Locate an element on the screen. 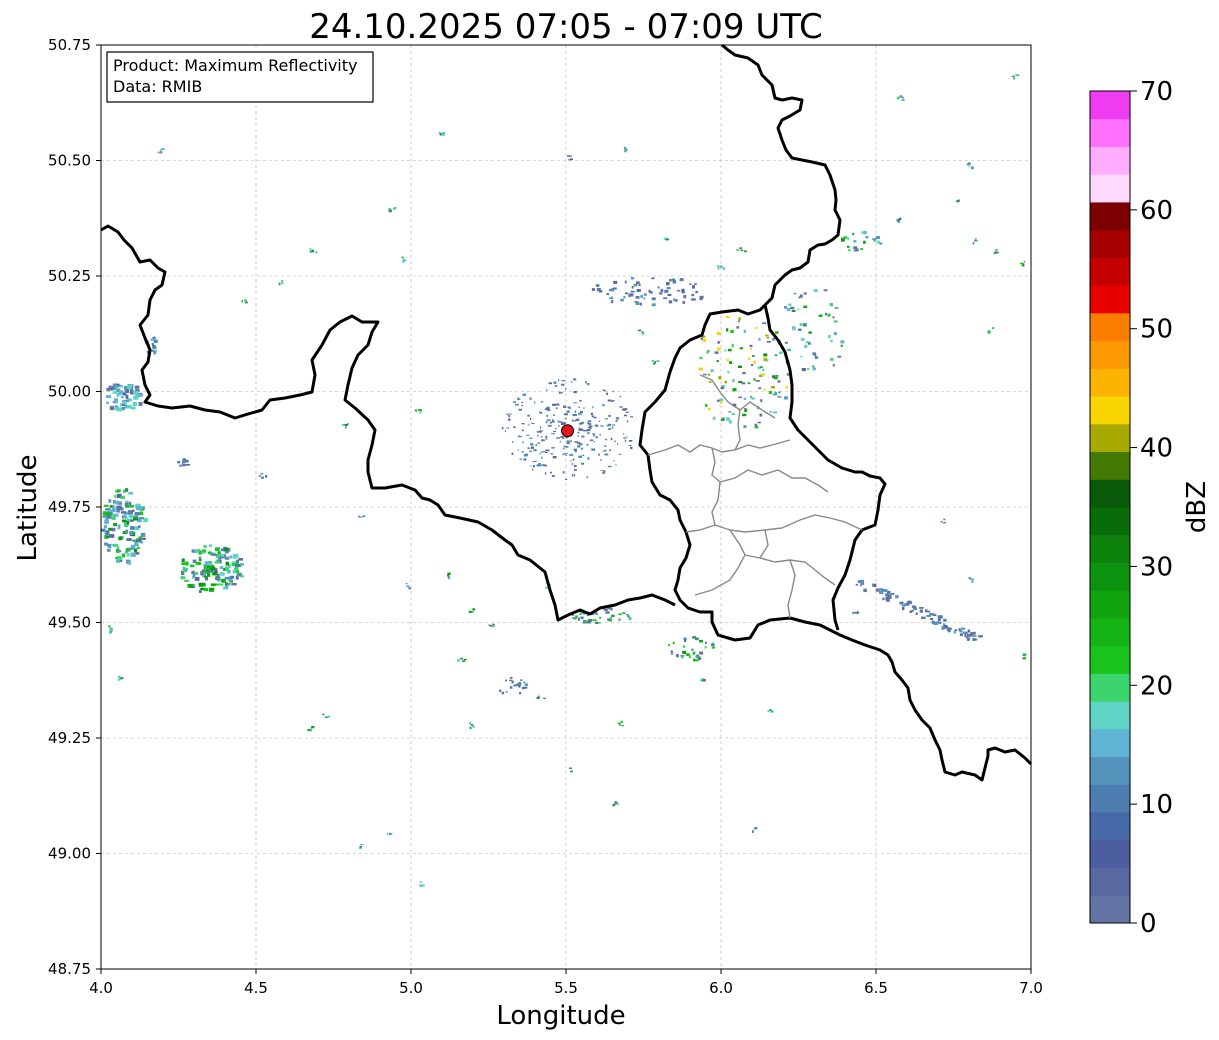  colorbar-tick-label: 50 is located at coordinates (1156, 330).